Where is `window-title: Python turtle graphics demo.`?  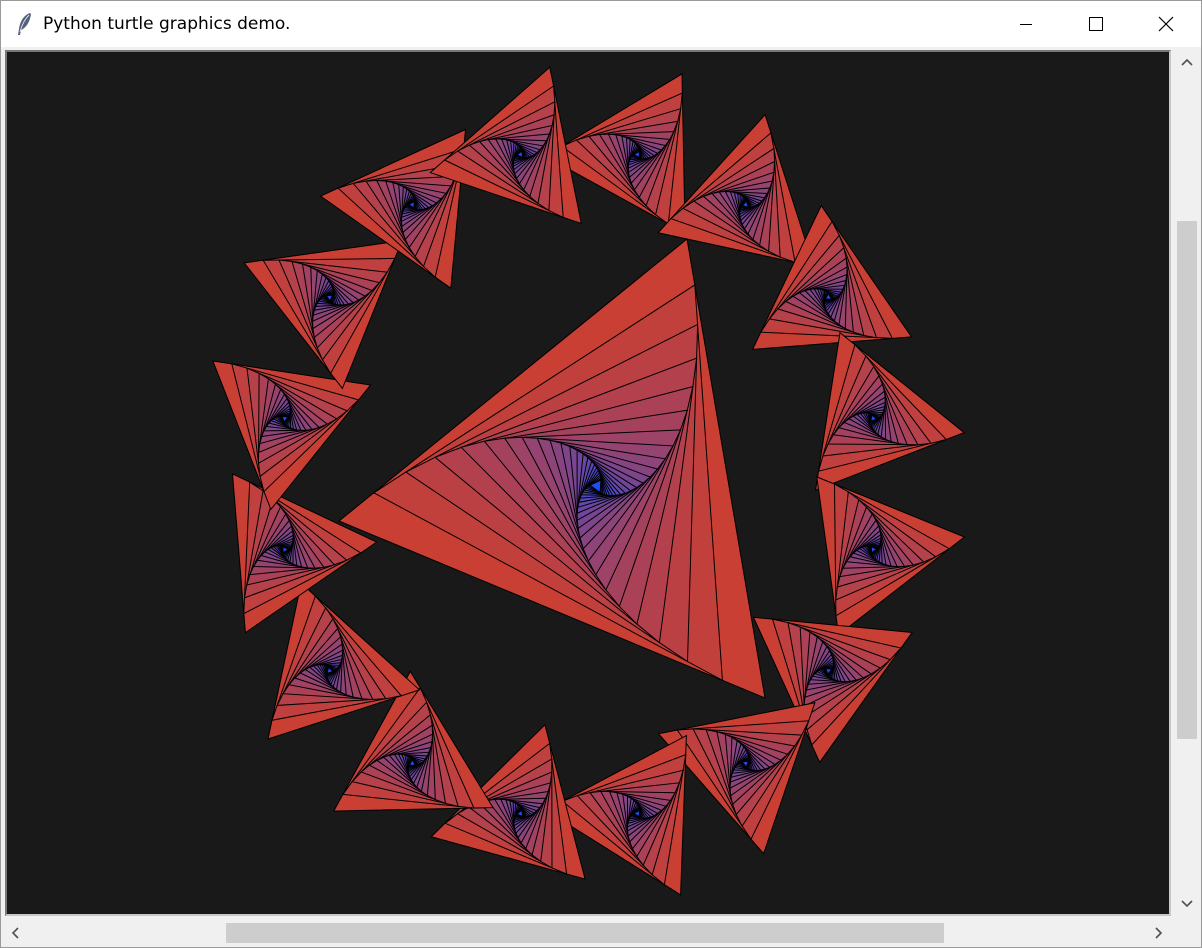 window-title: Python turtle graphics demo. is located at coordinates (167, 24).